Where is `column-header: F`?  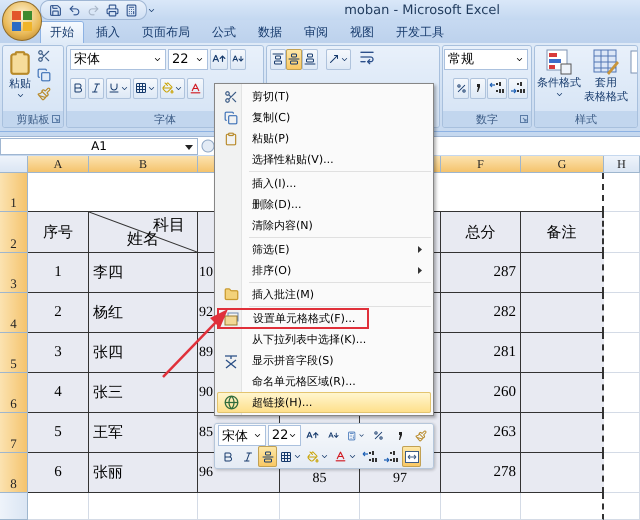
column-header: F is located at coordinates (481, 164).